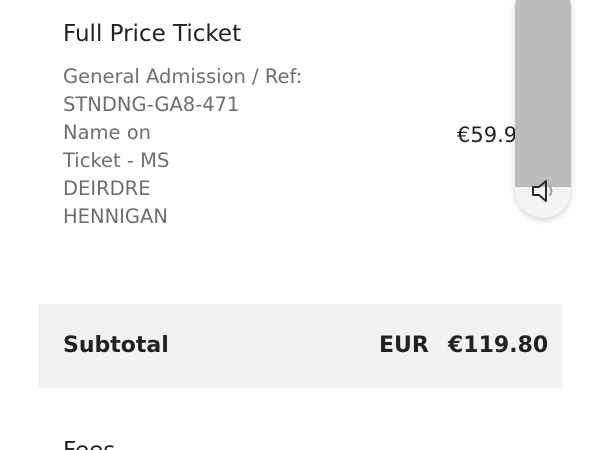  What do you see at coordinates (89, 443) in the screenshot?
I see `fees-heading: Fees` at bounding box center [89, 443].